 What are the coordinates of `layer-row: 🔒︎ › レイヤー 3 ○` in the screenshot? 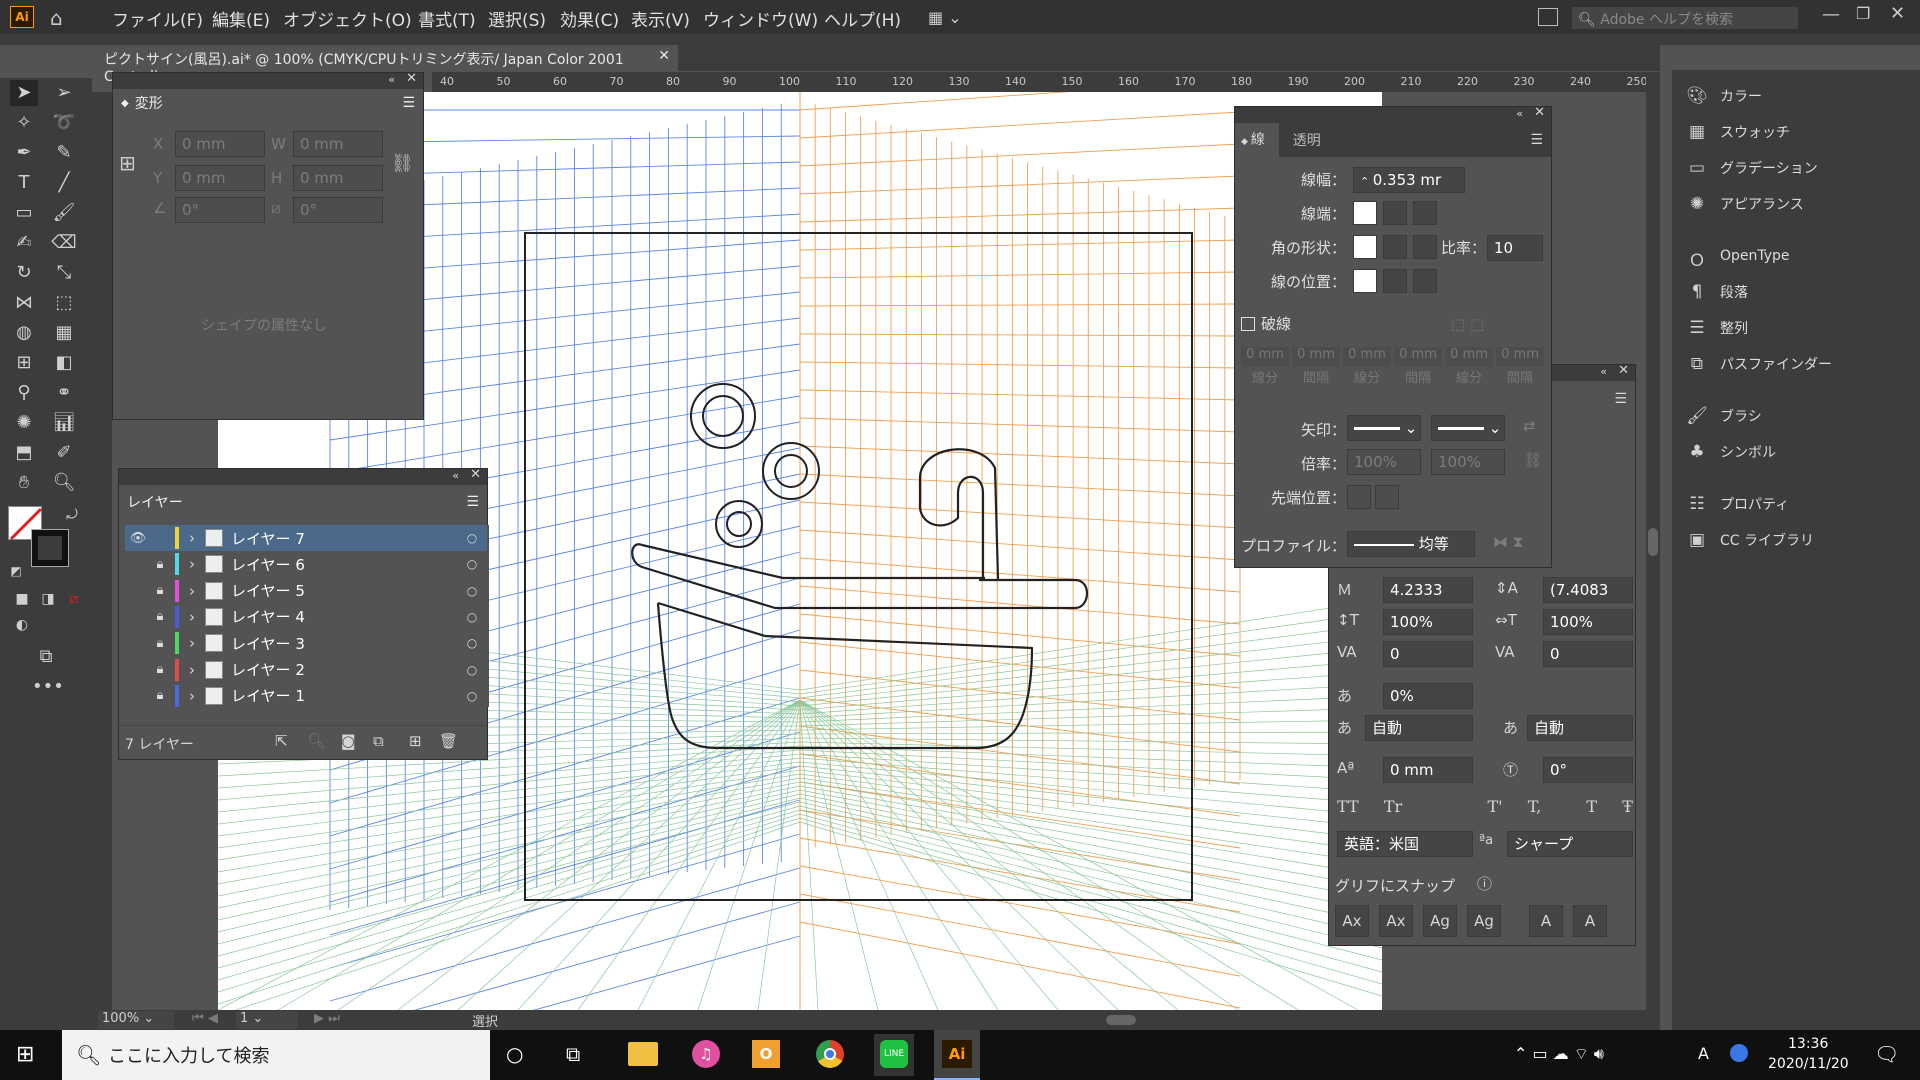 It's located at (306, 643).